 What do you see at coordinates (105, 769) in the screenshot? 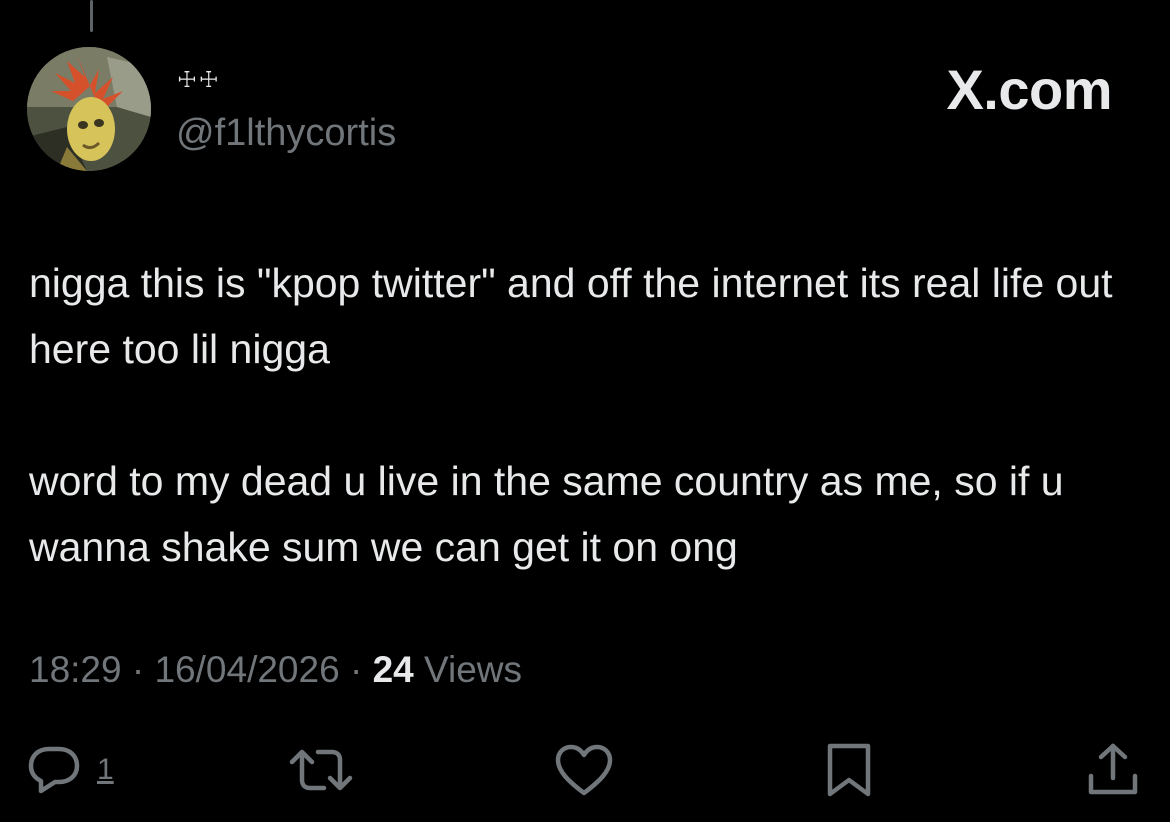
I see `reply-count: 1` at bounding box center [105, 769].